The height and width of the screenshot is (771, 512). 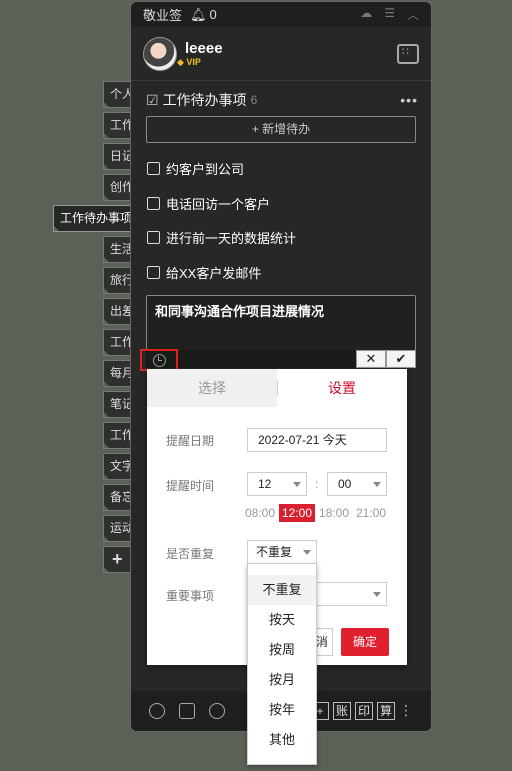 What do you see at coordinates (282, 620) in the screenshot?
I see `repeat-option: 按天` at bounding box center [282, 620].